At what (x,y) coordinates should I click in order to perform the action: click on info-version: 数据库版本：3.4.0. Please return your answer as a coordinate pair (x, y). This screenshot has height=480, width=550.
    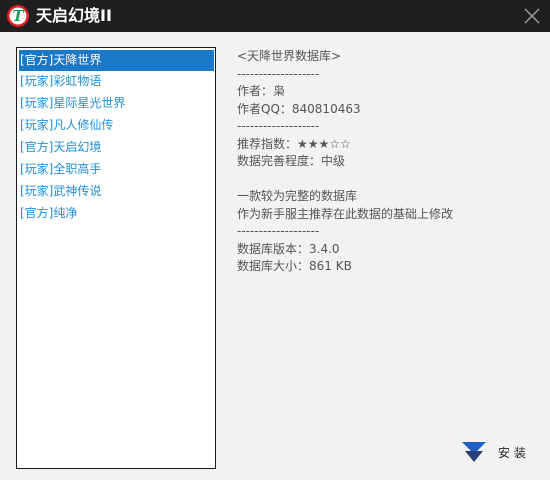
    Looking at the image, I should click on (288, 248).